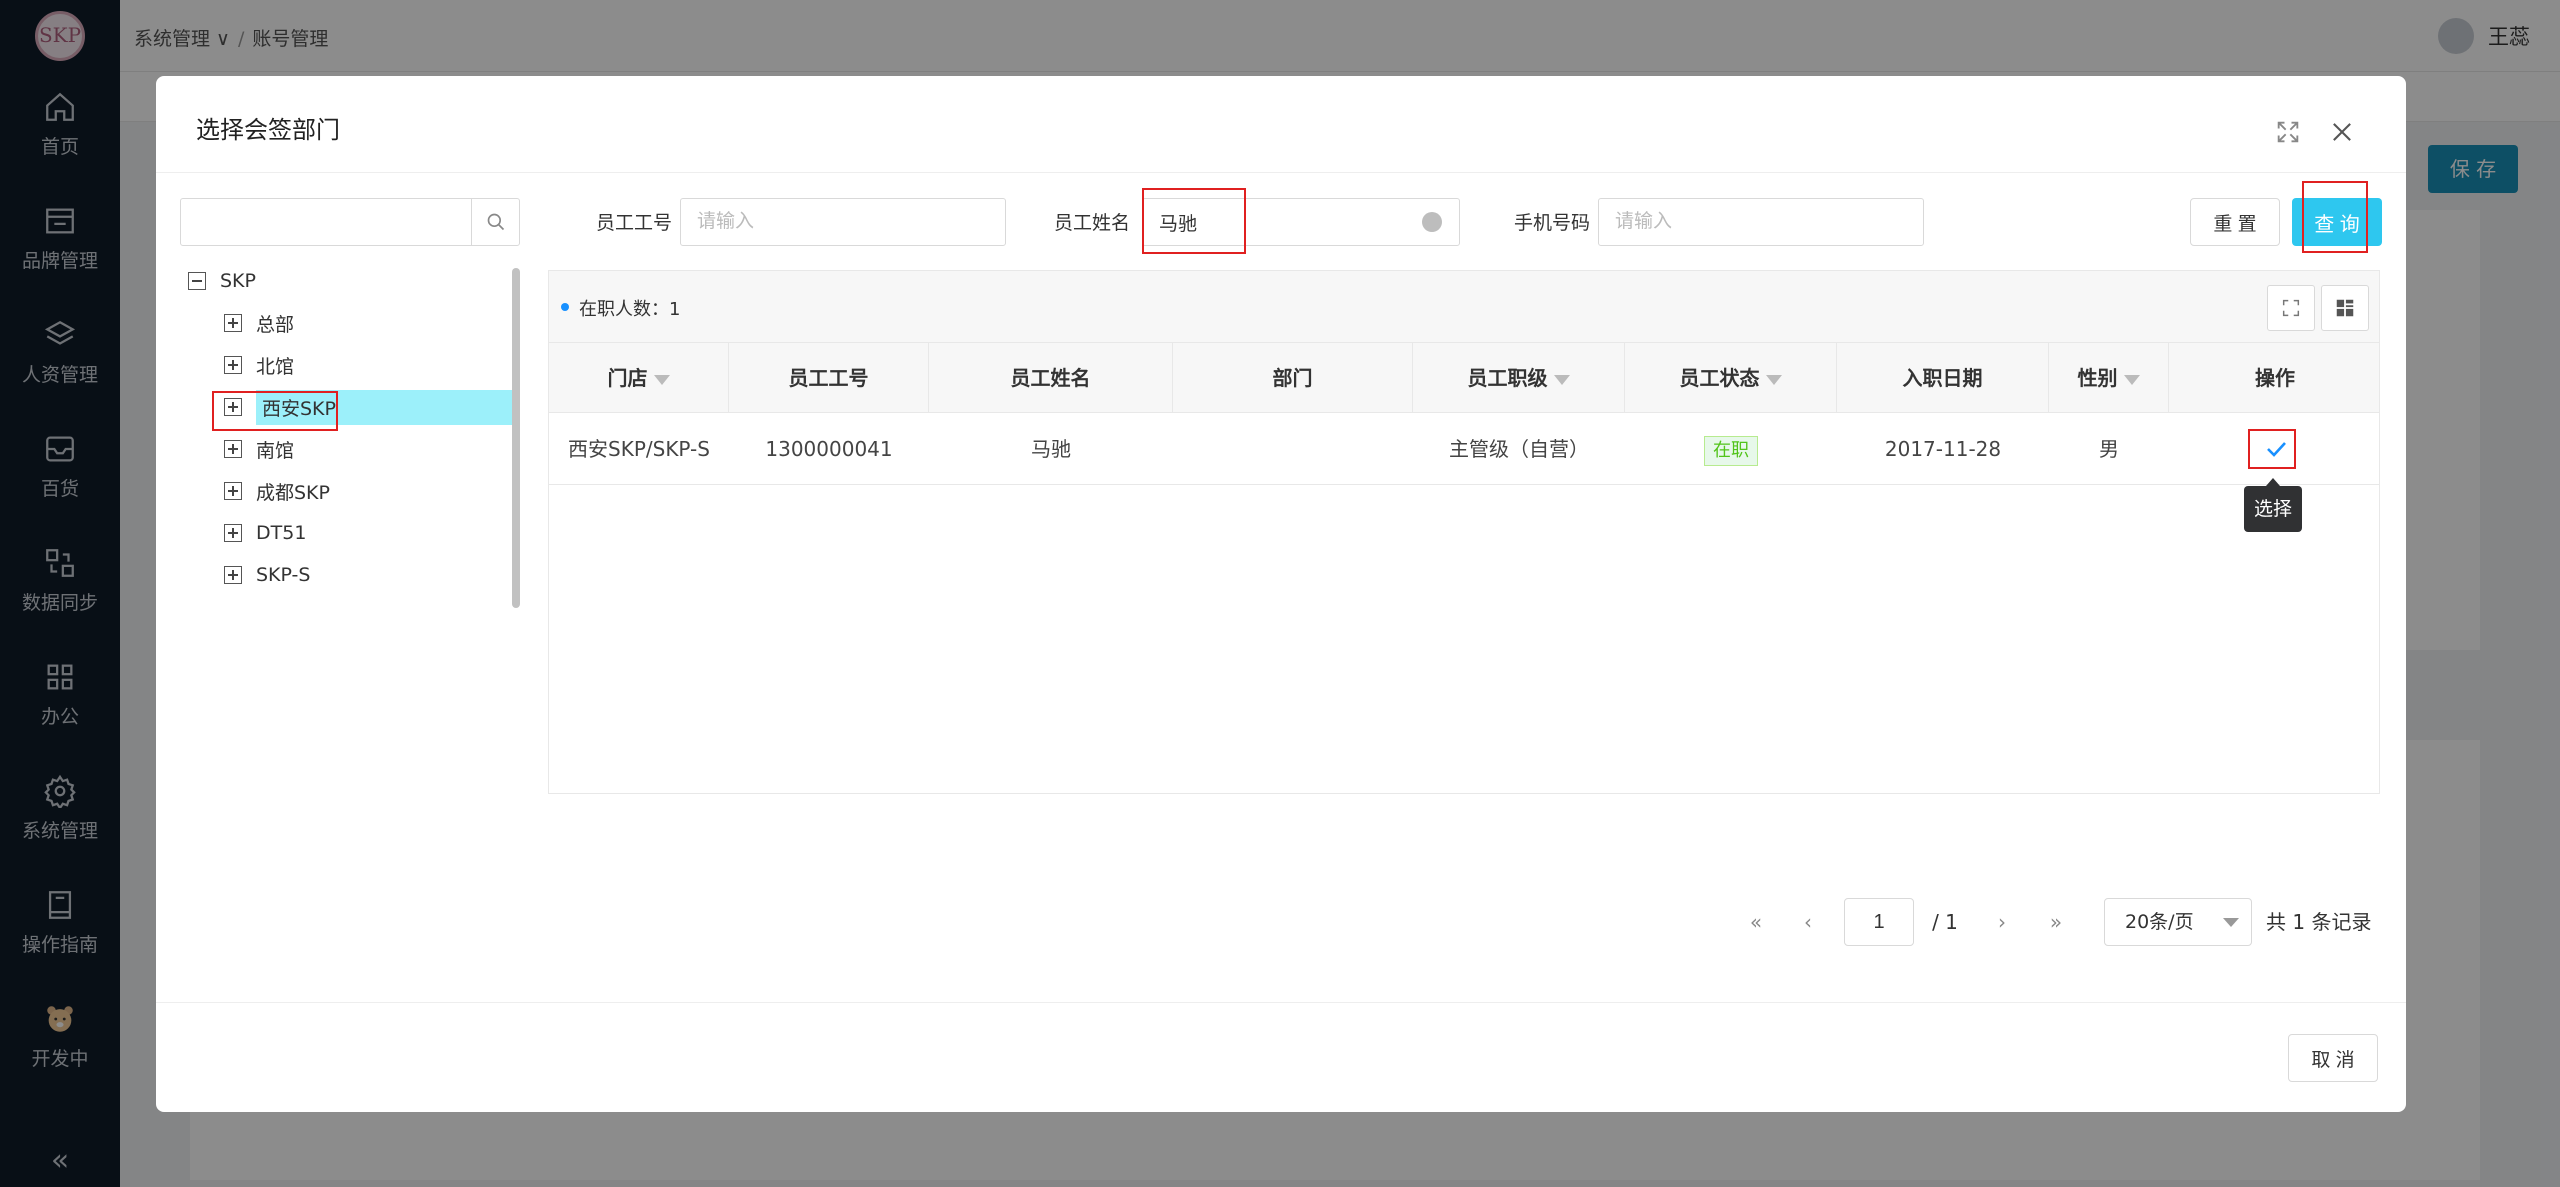  What do you see at coordinates (1507, 378) in the screenshot?
I see `column-title: 员工职级` at bounding box center [1507, 378].